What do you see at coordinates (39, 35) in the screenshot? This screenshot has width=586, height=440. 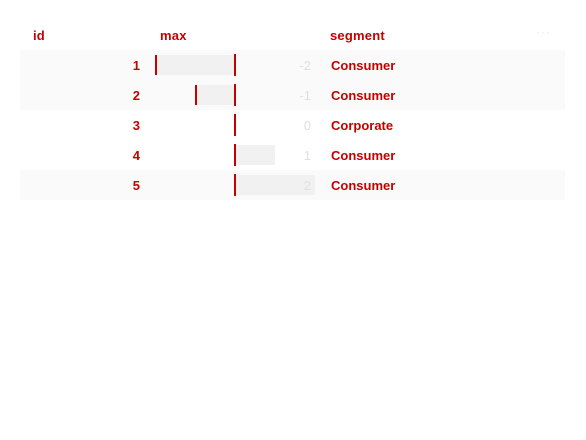 I see `column-header-id: id` at bounding box center [39, 35].